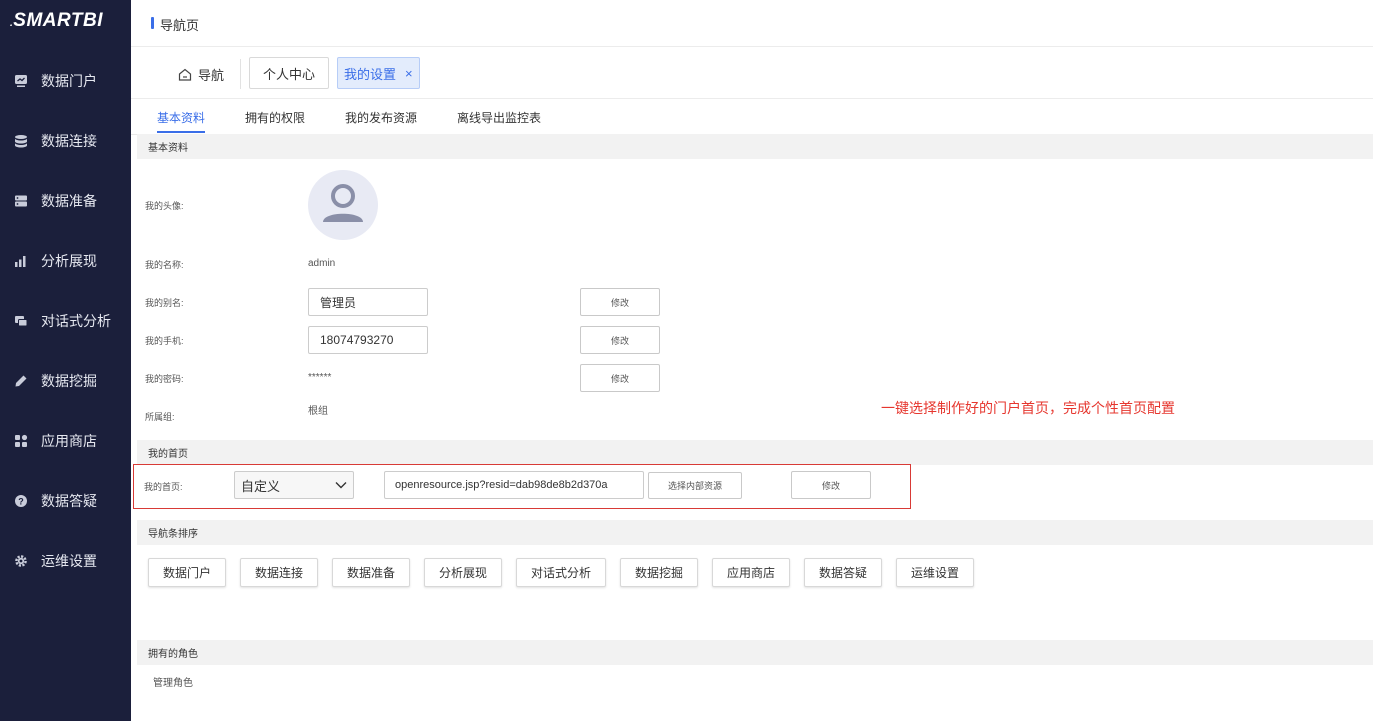 The width and height of the screenshot is (1373, 721). What do you see at coordinates (164, 265) in the screenshot?
I see `name-label: 我的名称:` at bounding box center [164, 265].